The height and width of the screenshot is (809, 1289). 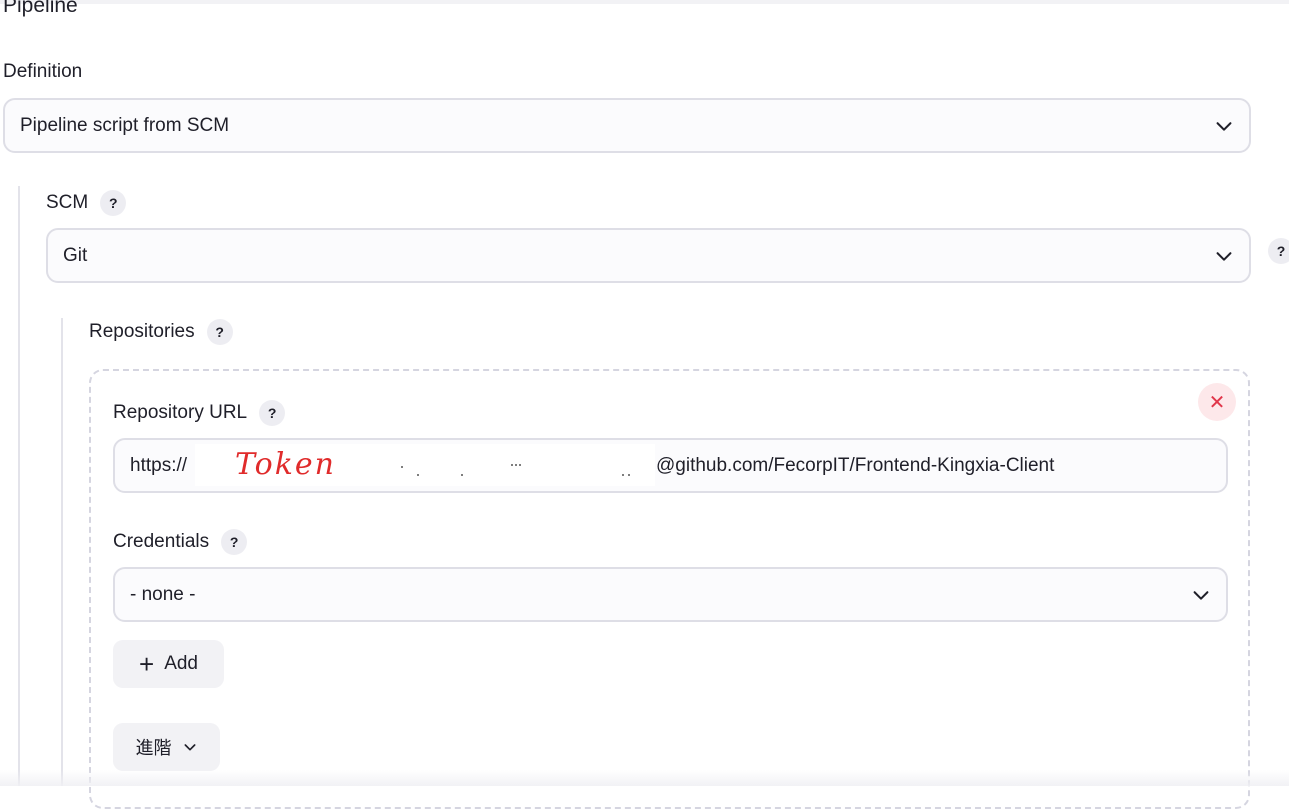 I want to click on bottom-fade, so click(x=644, y=778).